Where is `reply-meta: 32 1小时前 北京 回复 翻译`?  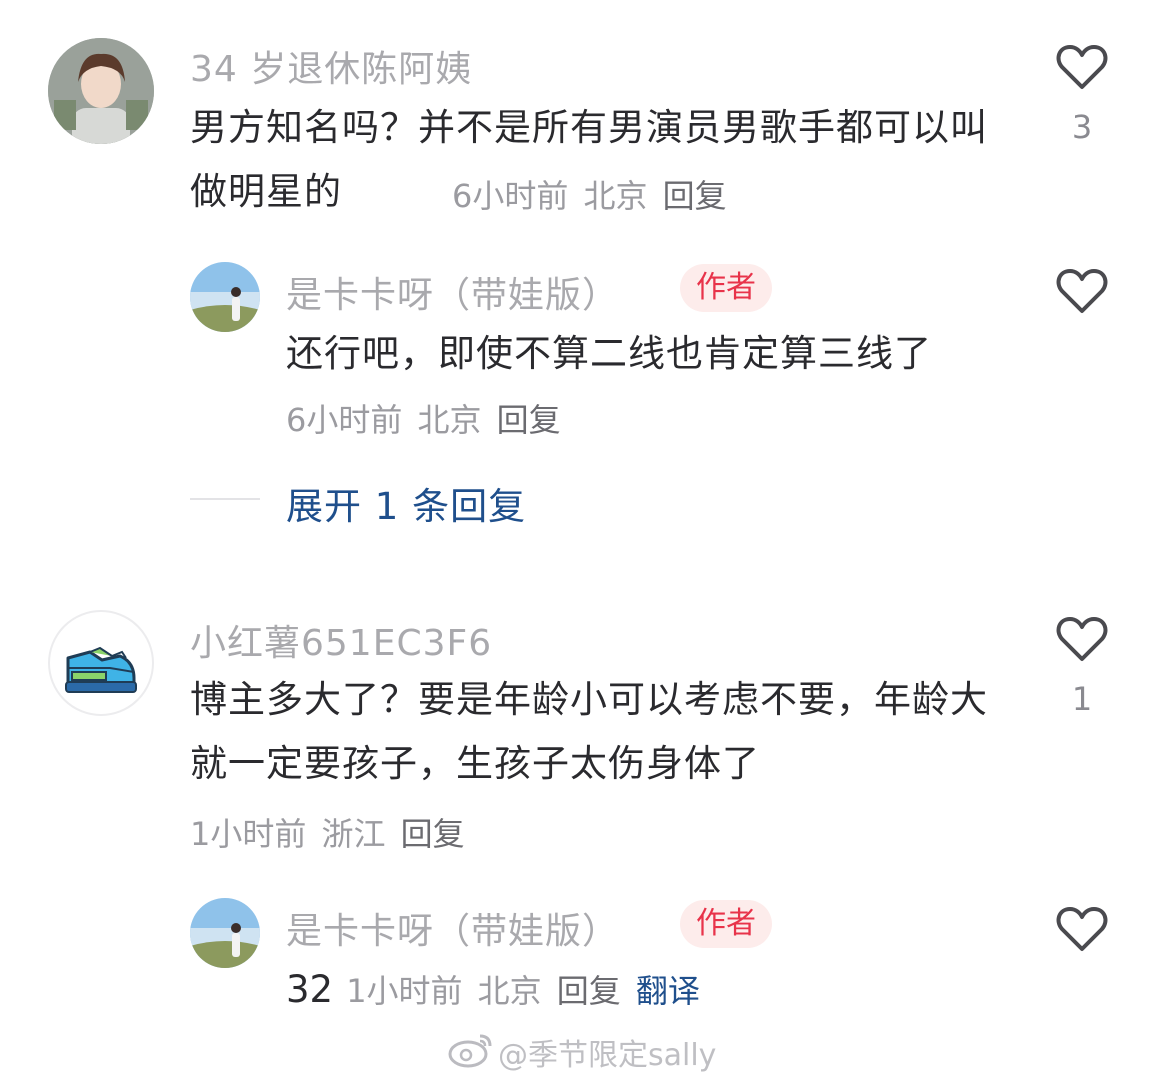 reply-meta: 32 1小时前 北京 回复 翻译 is located at coordinates (493, 993).